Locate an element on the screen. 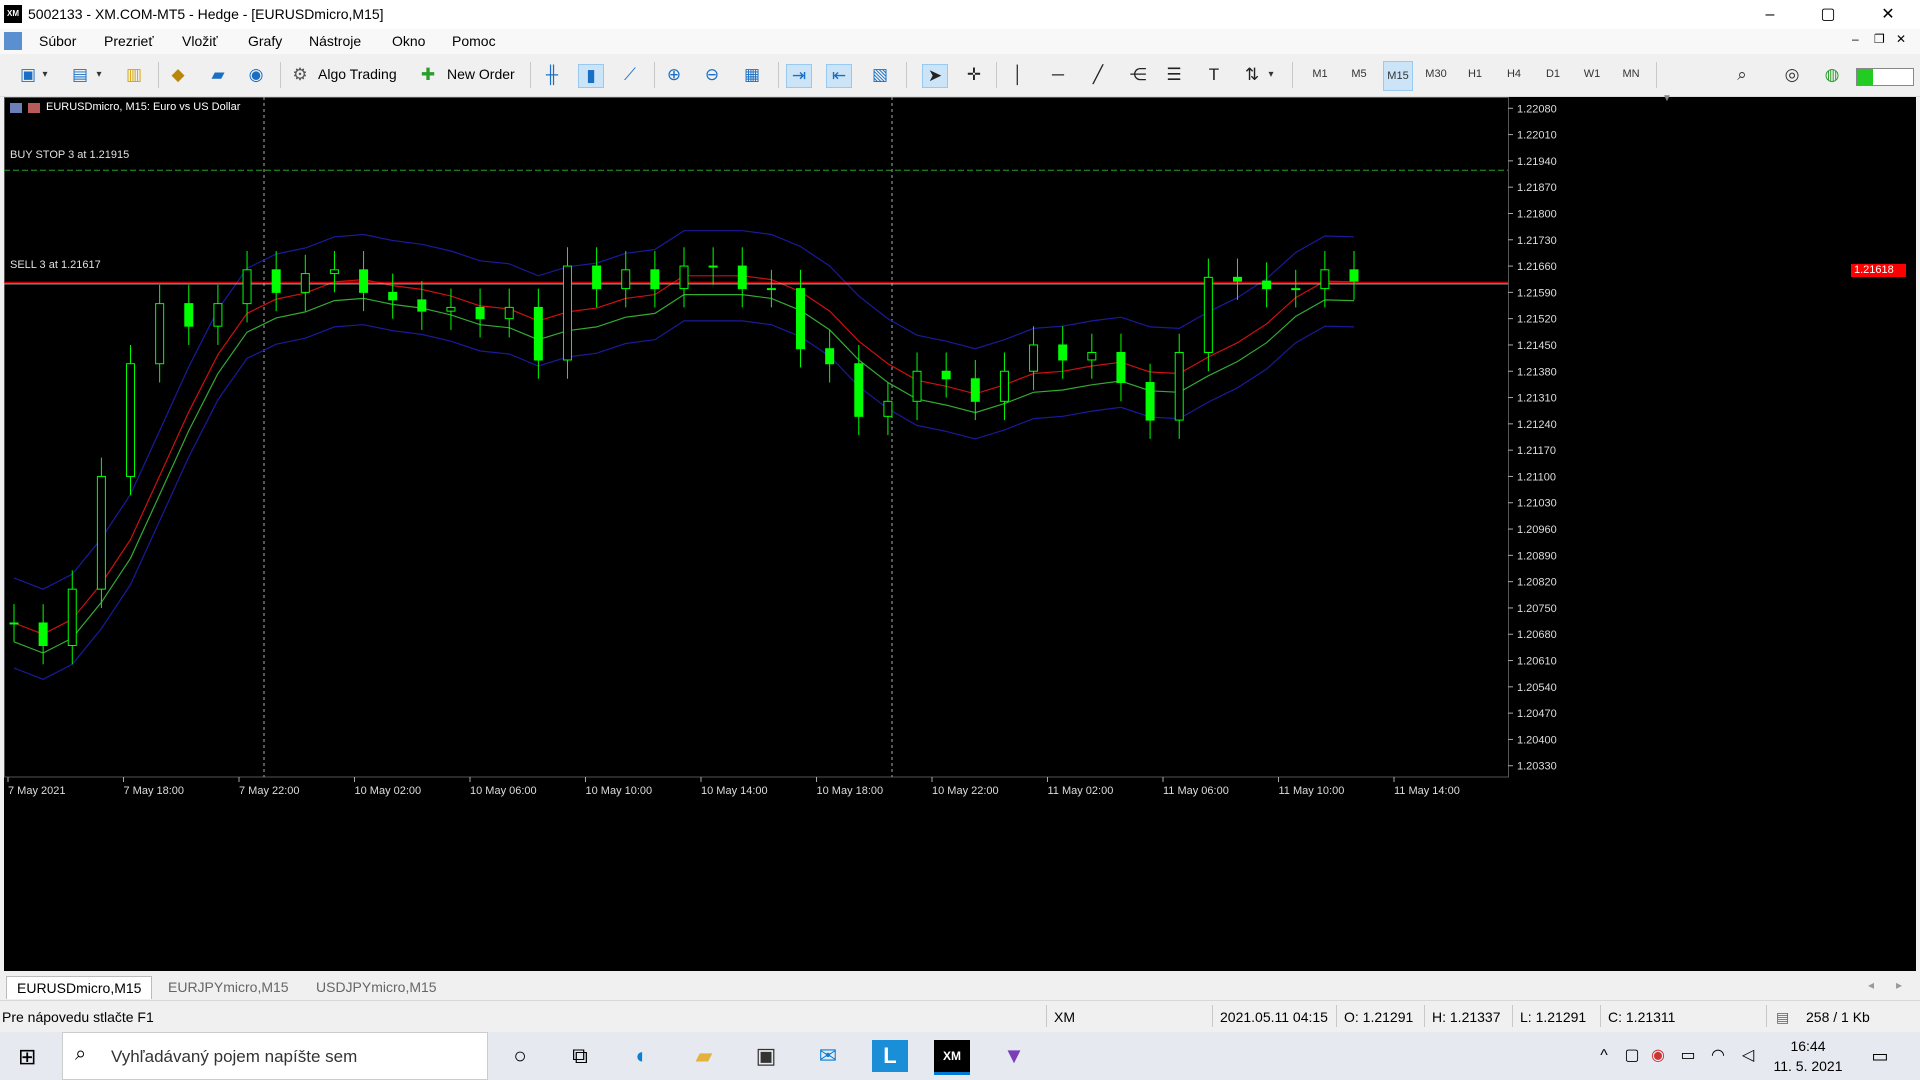 This screenshot has height=1080, width=1920. mdi-minimize-icon: – is located at coordinates (1855, 39).